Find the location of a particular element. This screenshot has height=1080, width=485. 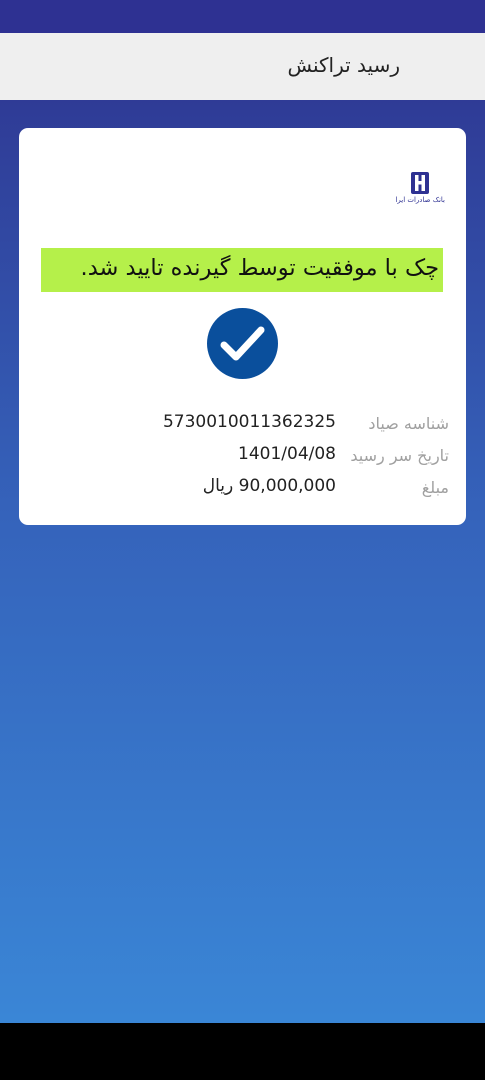

bank-logo-icon is located at coordinates (420, 183).